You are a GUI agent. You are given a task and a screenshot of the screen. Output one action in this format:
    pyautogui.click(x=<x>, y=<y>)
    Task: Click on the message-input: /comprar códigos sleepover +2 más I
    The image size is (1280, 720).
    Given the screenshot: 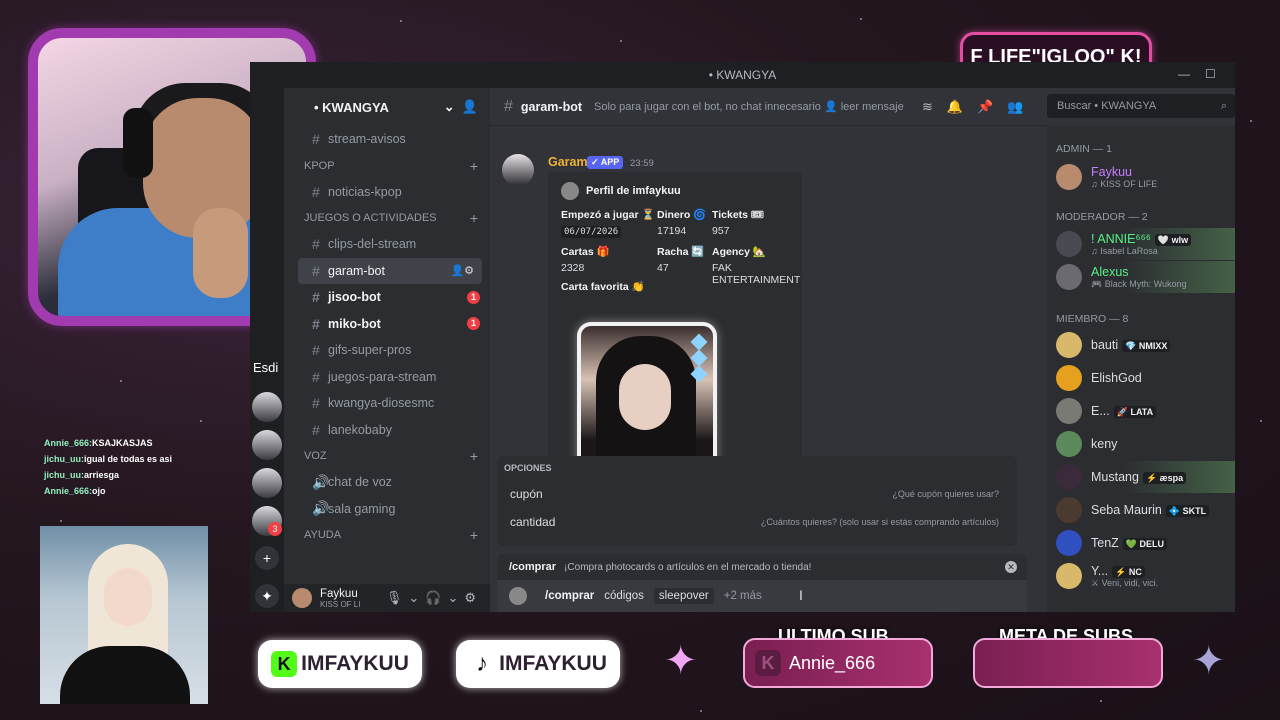 What is the action you would take?
    pyautogui.click(x=762, y=596)
    